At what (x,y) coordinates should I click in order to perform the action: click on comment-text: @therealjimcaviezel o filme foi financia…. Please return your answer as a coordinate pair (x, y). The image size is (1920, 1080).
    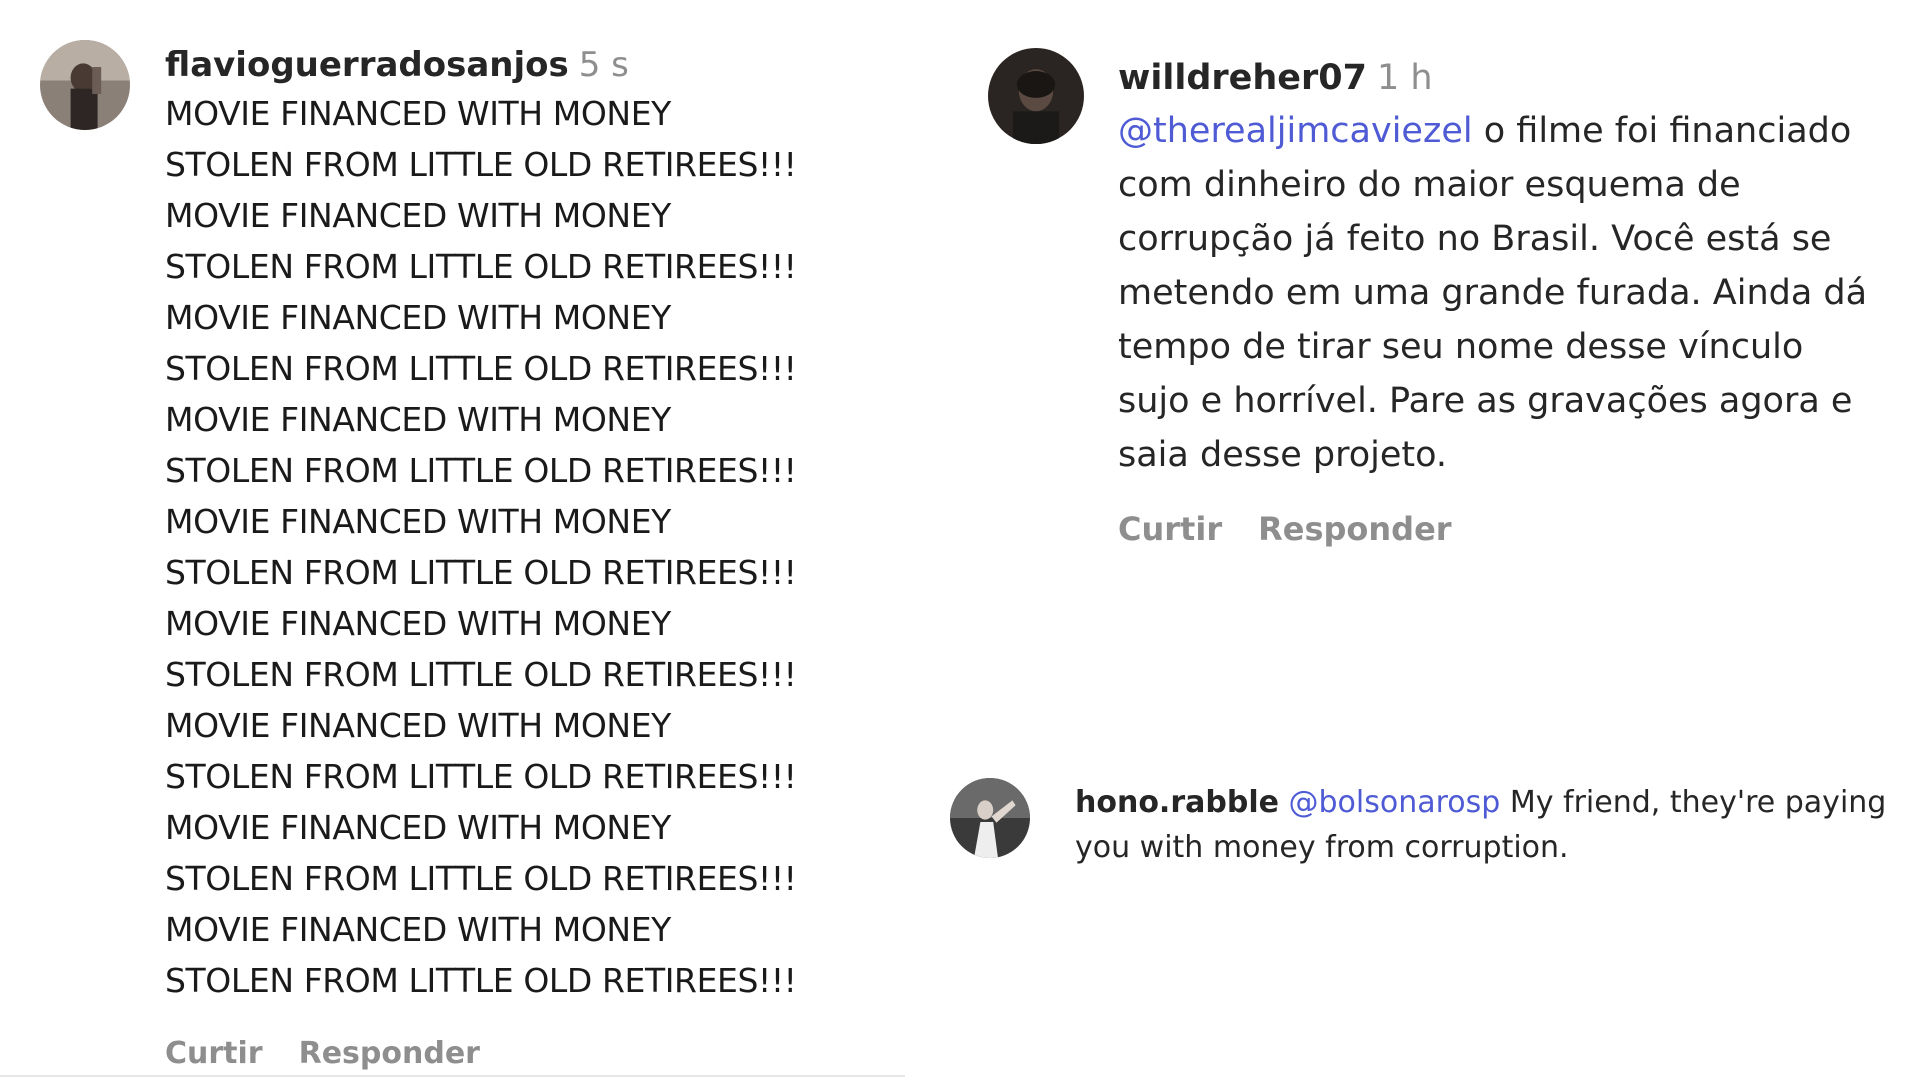
    Looking at the image, I should click on (1498, 293).